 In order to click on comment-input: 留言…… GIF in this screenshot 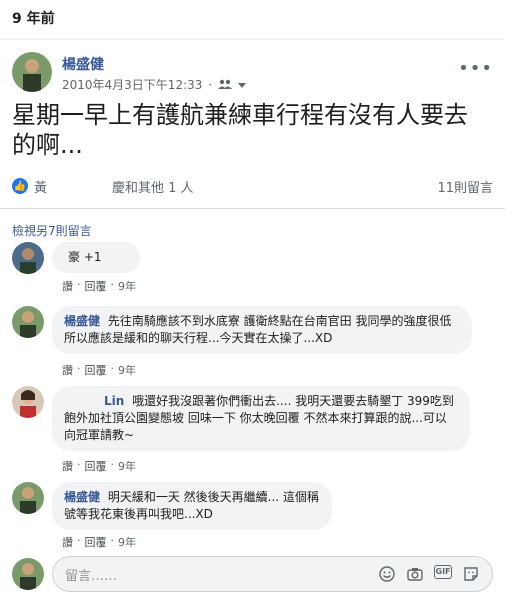, I will do `click(272, 574)`.